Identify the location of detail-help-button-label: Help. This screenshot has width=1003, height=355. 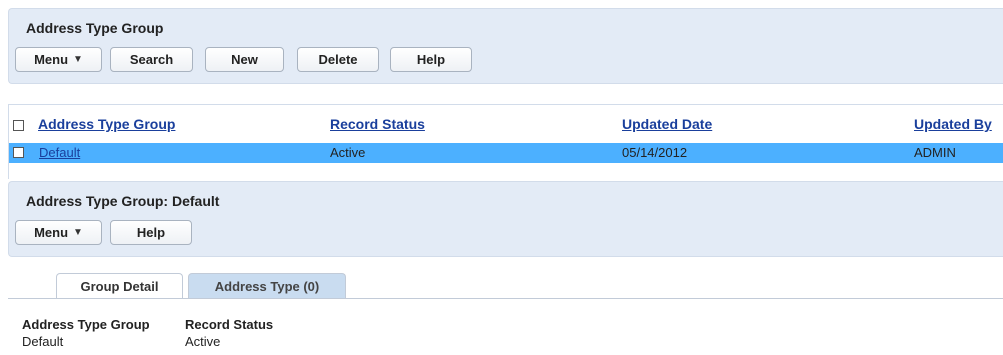
(151, 232).